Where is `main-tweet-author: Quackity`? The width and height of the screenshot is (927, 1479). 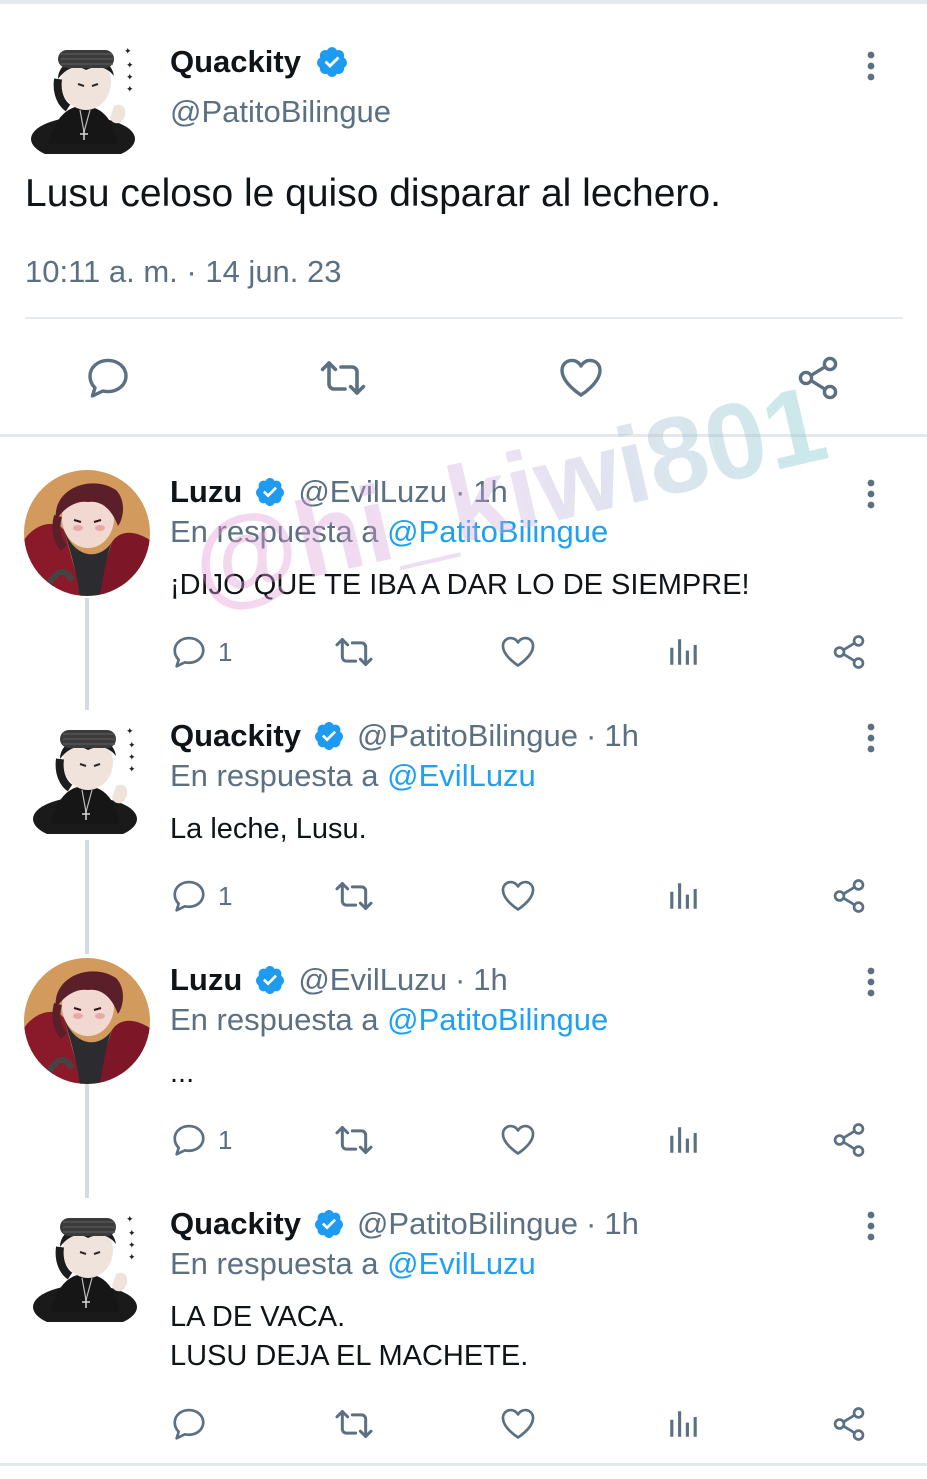
main-tweet-author: Quackity is located at coordinates (259, 62).